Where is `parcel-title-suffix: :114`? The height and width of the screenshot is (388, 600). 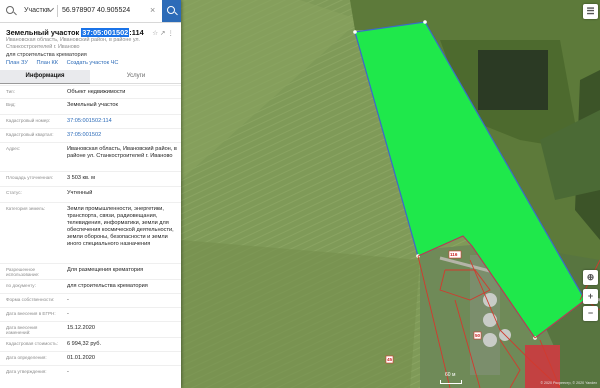 parcel-title-suffix: :114 is located at coordinates (136, 32).